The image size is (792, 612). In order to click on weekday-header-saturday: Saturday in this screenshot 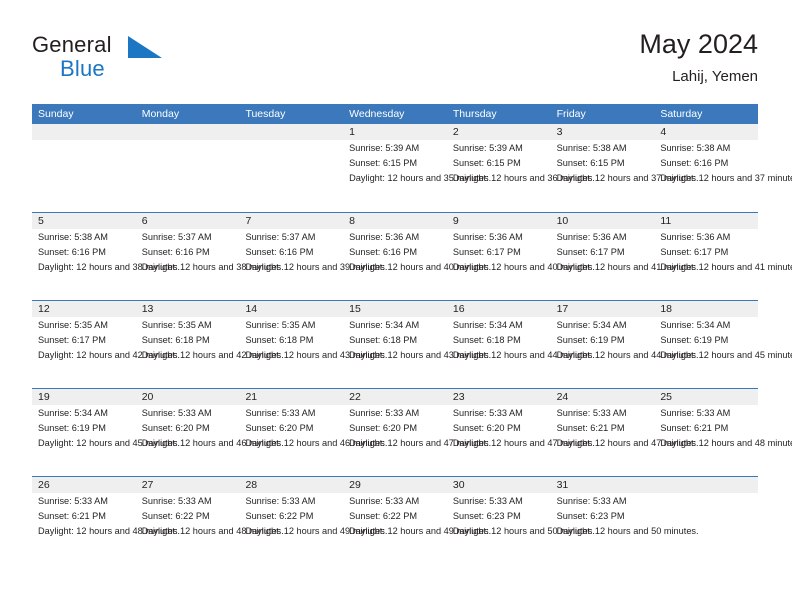, I will do `click(681, 114)`.